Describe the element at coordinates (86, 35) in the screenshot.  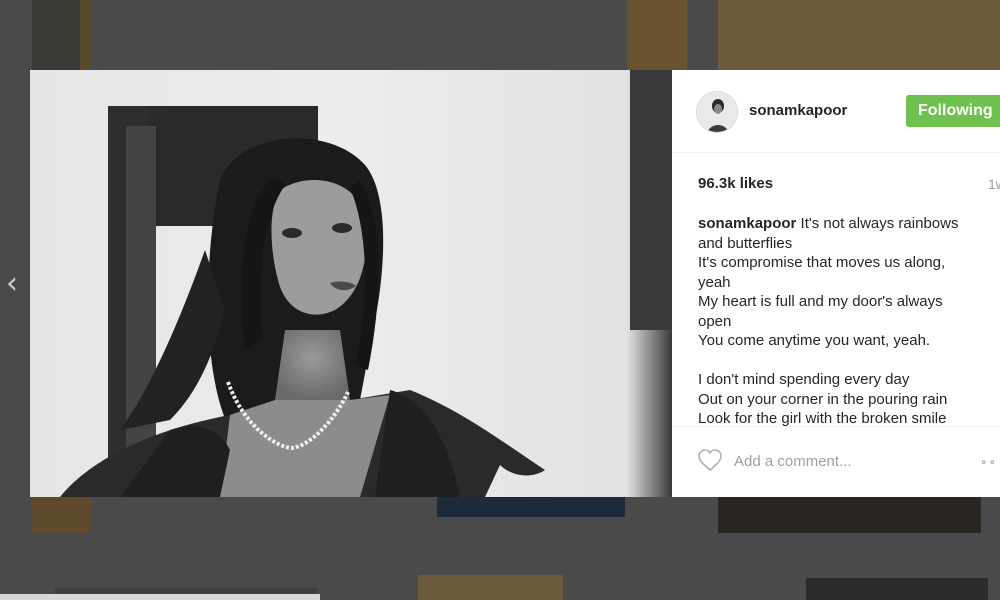
I see `grid-tile-edge` at that location.